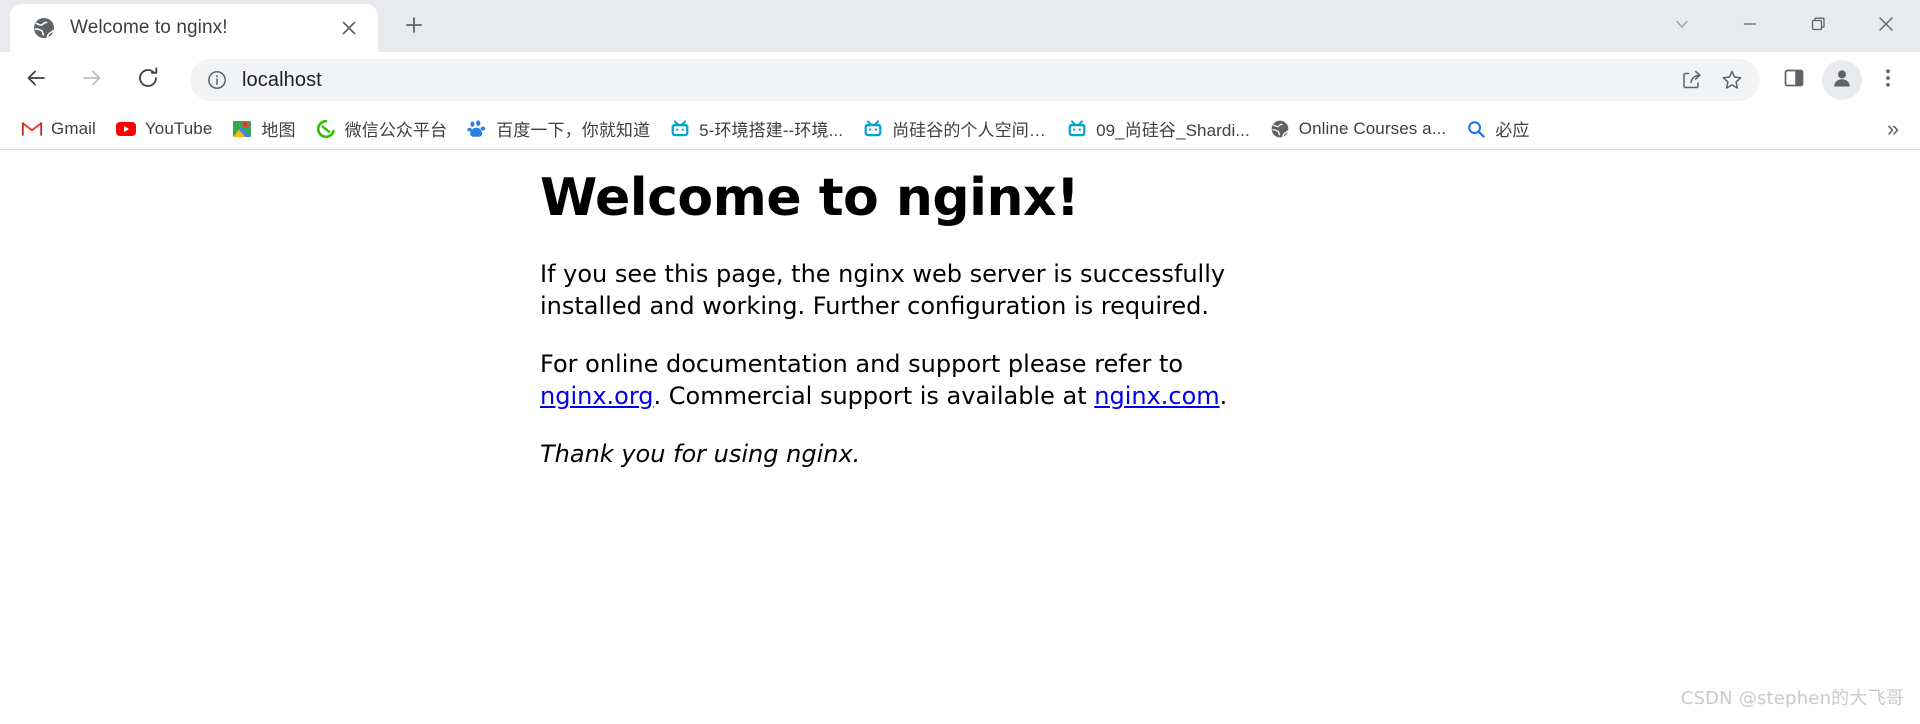 This screenshot has width=1920, height=724. What do you see at coordinates (1692, 80) in the screenshot?
I see `share-icon` at bounding box center [1692, 80].